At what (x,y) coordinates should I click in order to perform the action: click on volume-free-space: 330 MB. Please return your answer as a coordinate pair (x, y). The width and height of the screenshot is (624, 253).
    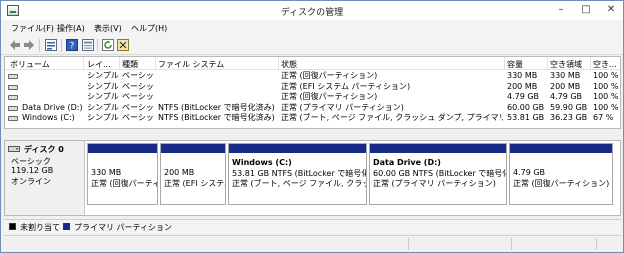
    Looking at the image, I should click on (565, 75).